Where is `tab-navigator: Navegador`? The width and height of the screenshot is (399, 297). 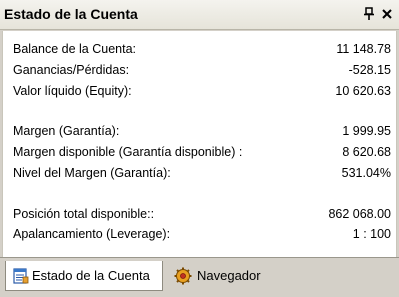
tab-navigator: Navegador is located at coordinates (221, 276).